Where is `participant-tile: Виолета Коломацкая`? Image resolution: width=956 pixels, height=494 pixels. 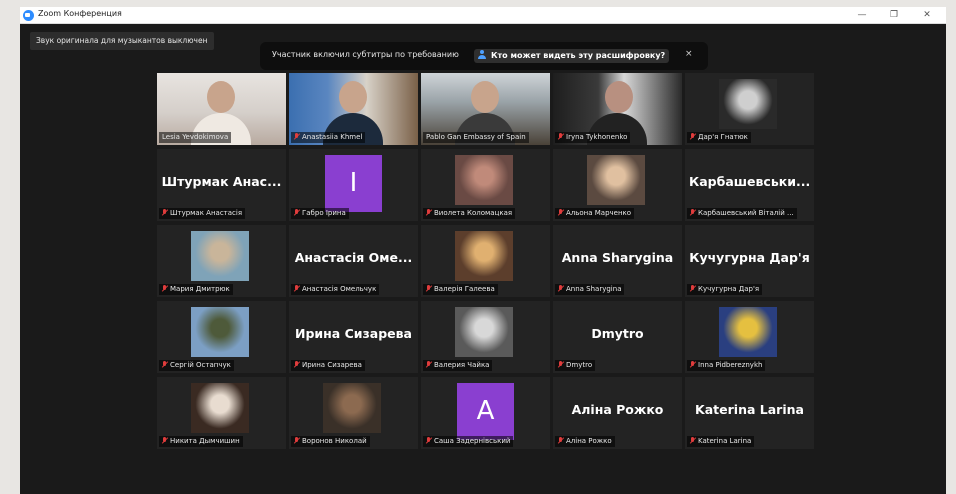
participant-tile: Виолета Коломацкая is located at coordinates (485, 185).